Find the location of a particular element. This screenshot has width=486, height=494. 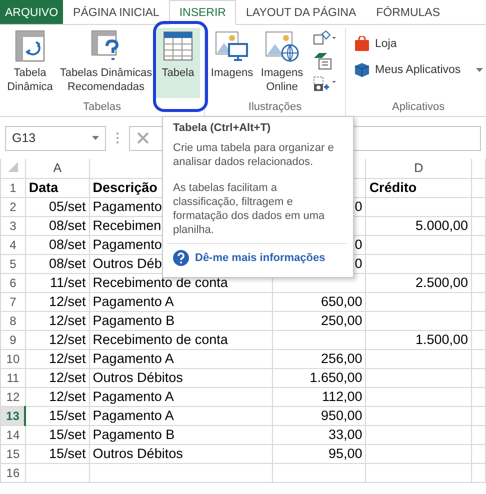

row-header: 9 is located at coordinates (13, 339).